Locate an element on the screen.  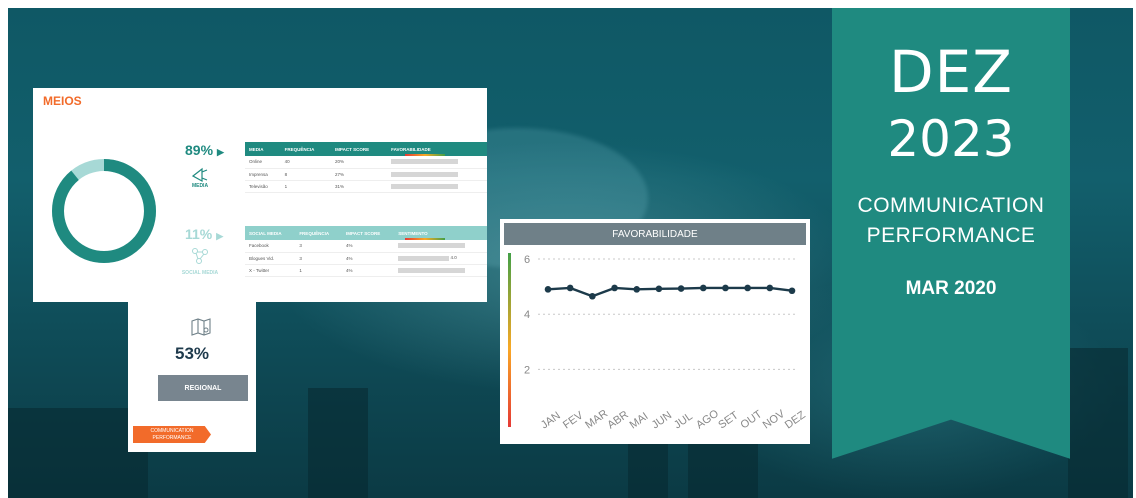
table-row: Facebook 3 4% is located at coordinates (366, 246).